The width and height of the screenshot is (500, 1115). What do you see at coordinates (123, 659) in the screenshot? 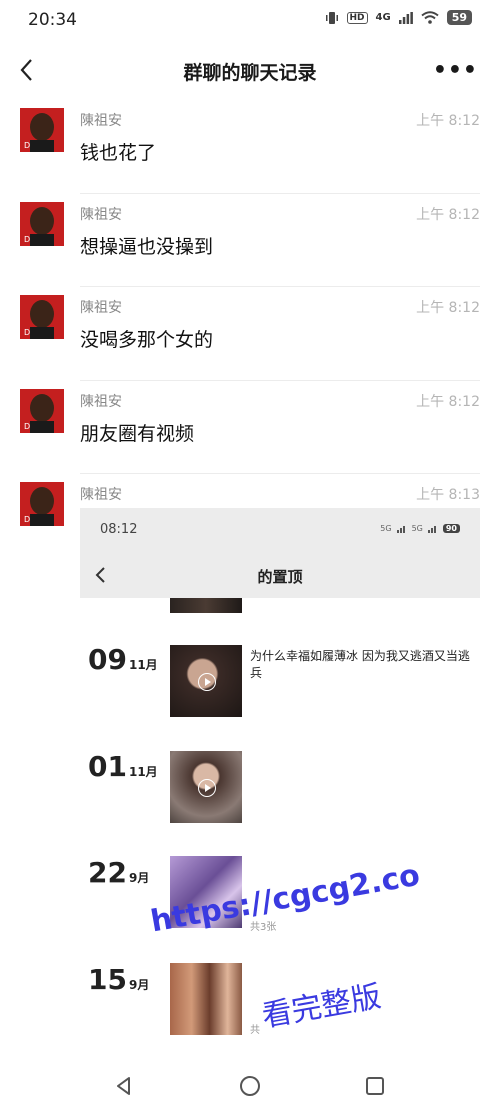
I see `moment-date: 09 11月` at bounding box center [123, 659].